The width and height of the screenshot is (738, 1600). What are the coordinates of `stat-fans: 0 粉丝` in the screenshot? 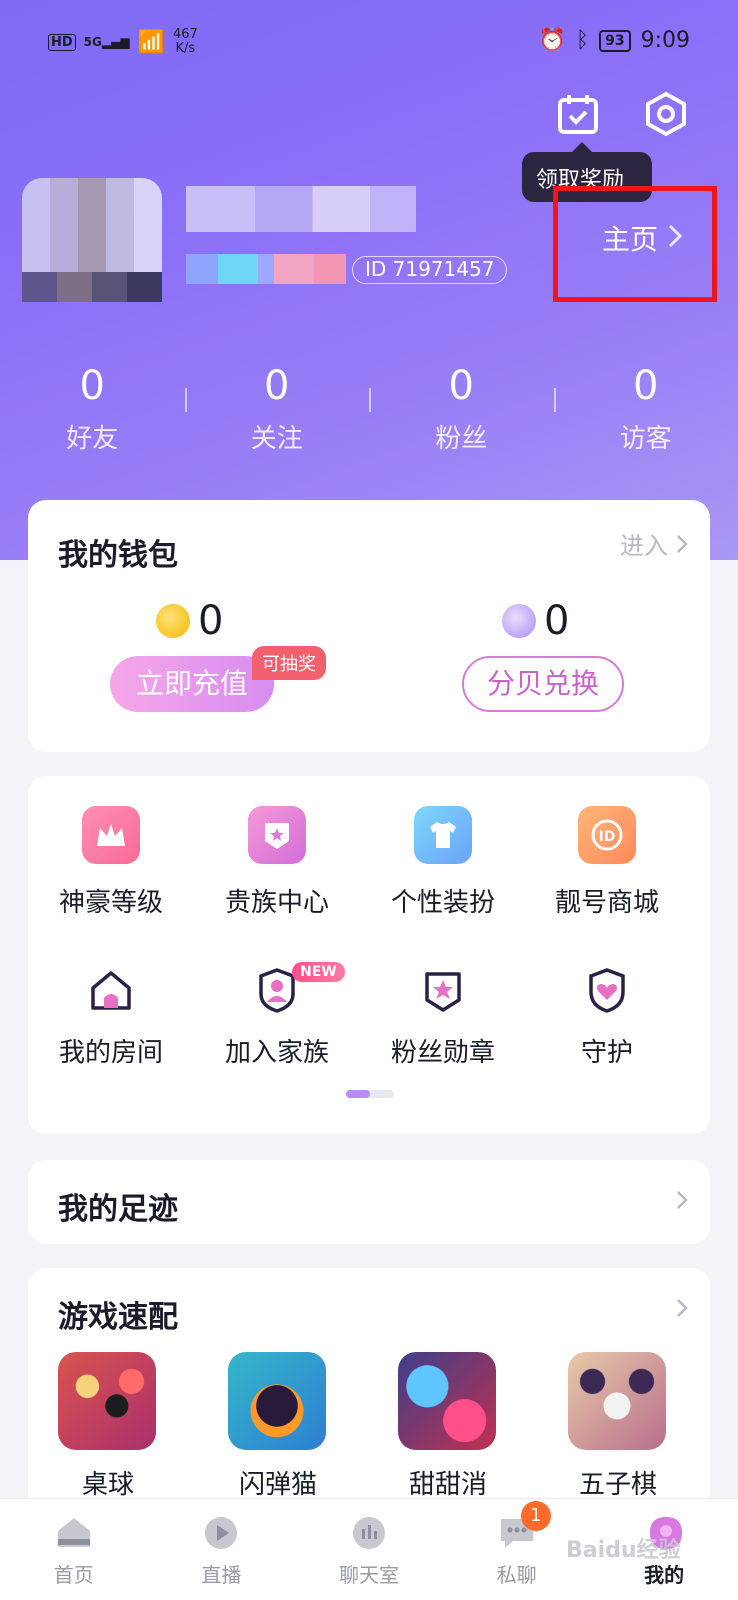 It's located at (461, 409).